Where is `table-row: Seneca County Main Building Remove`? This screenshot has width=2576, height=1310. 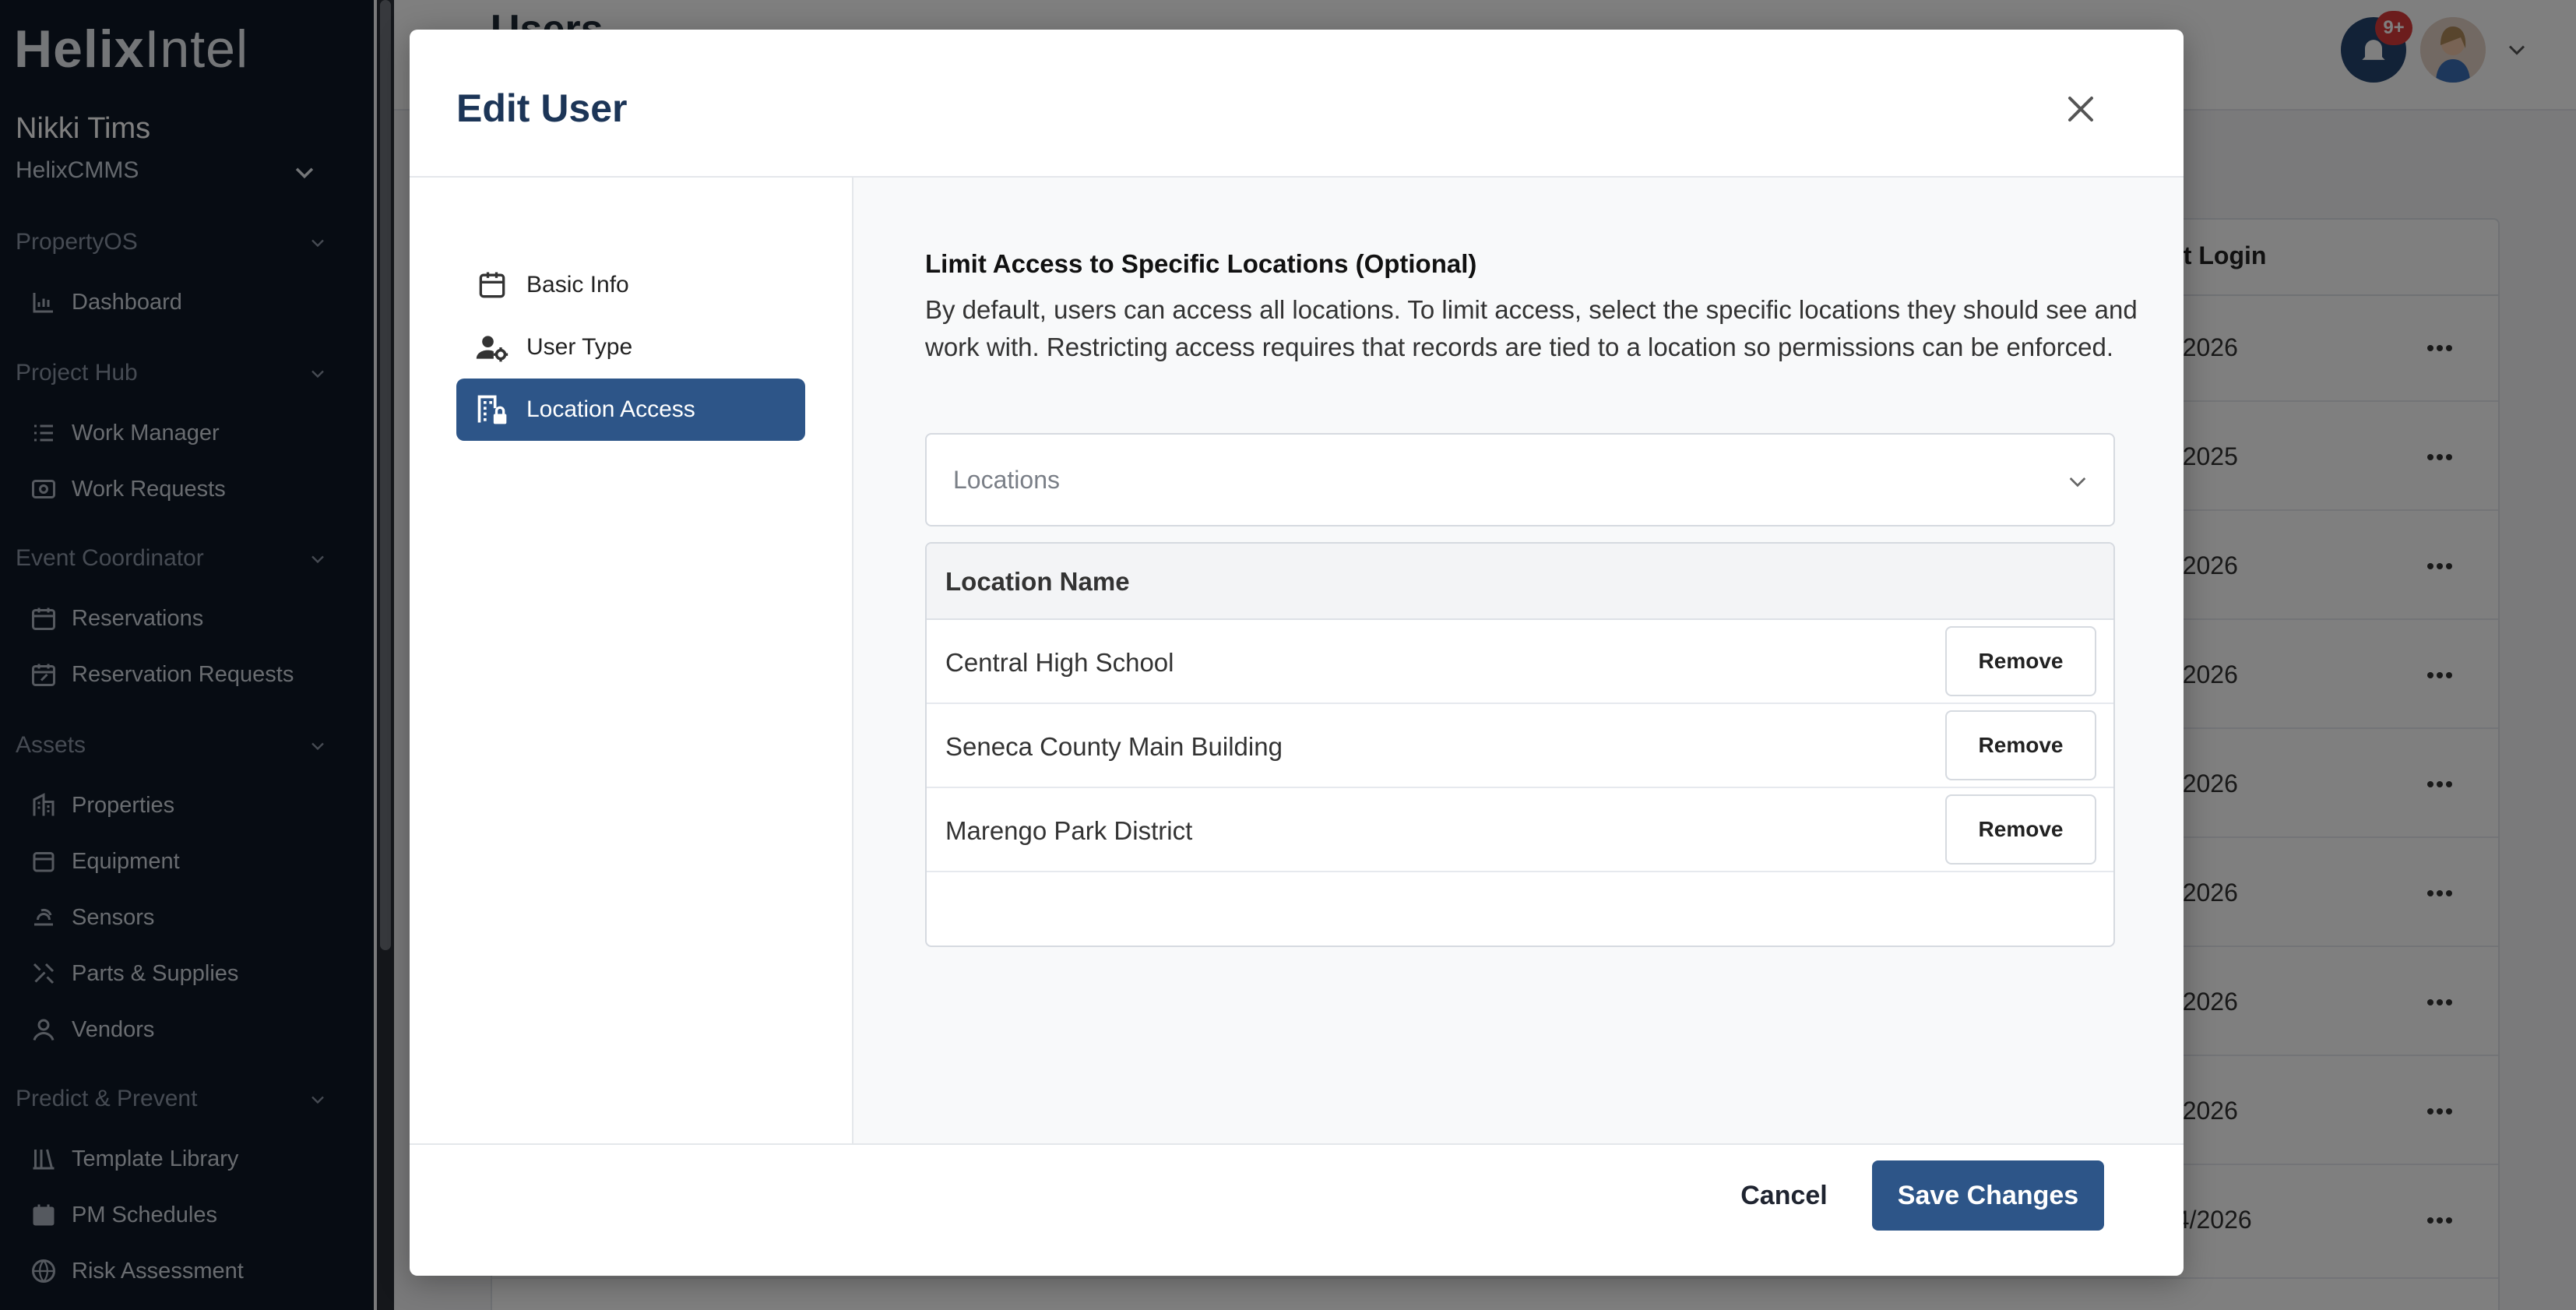
table-row: Seneca County Main Building Remove is located at coordinates (1520, 746).